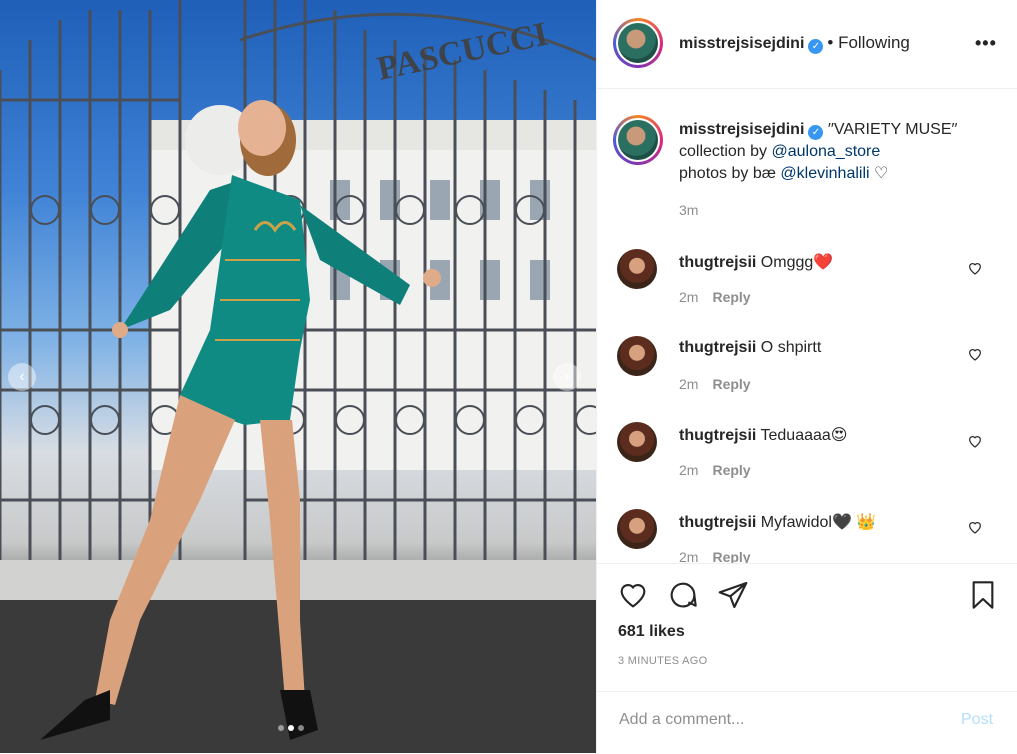 The image size is (1017, 754). I want to click on chevron-left-icon: ‹, so click(22, 376).